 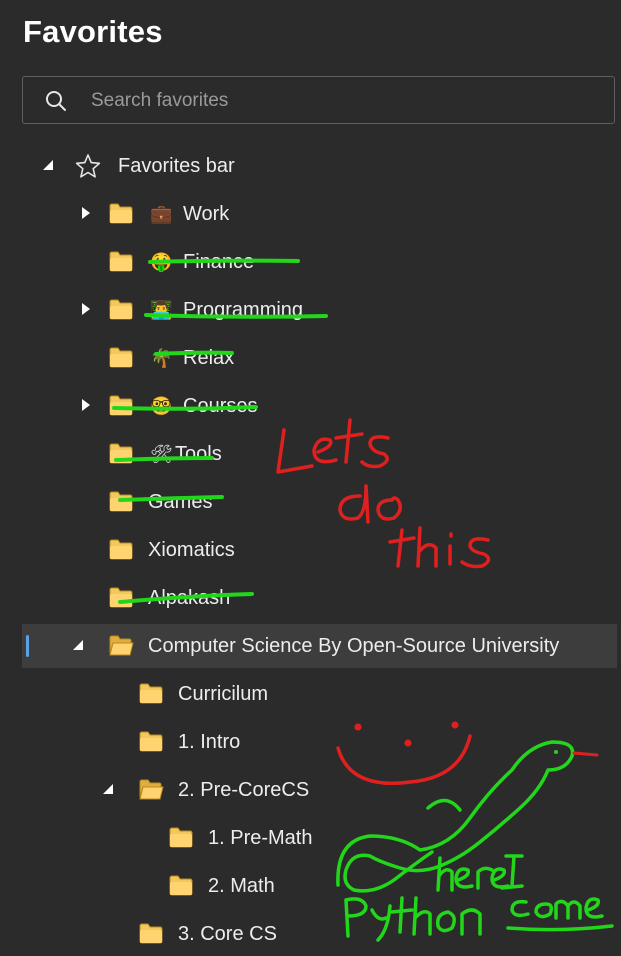 I want to click on tree-item-label: Relax, so click(x=209, y=358).